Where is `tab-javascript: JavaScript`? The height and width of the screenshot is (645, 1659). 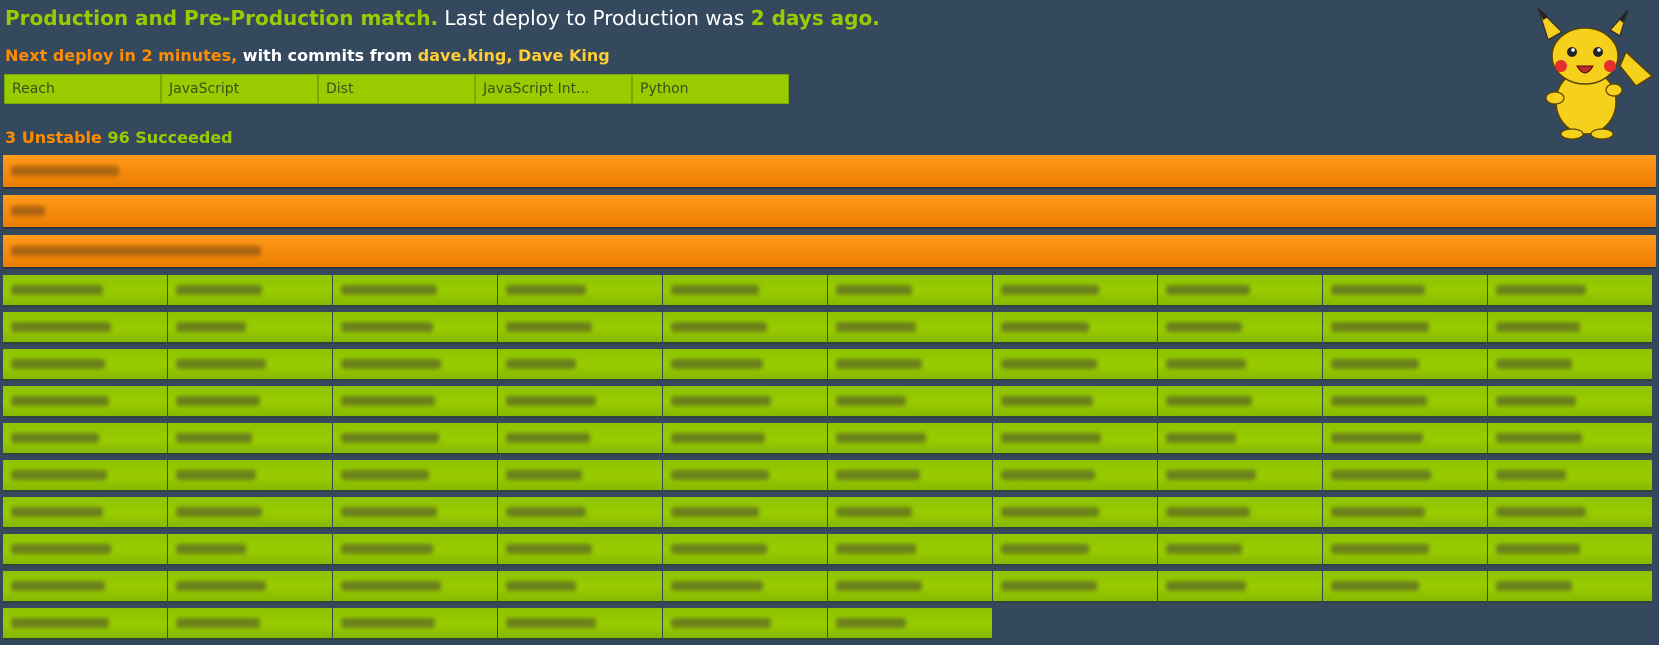
tab-javascript: JavaScript is located at coordinates (239, 89).